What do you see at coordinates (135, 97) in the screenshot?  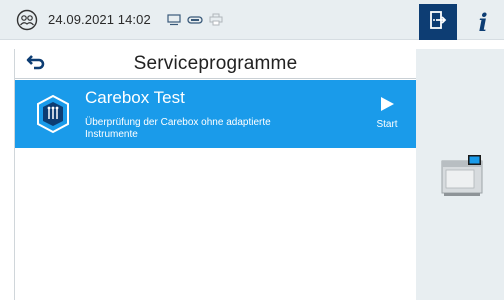 I see `program-title: Carebox Test` at bounding box center [135, 97].